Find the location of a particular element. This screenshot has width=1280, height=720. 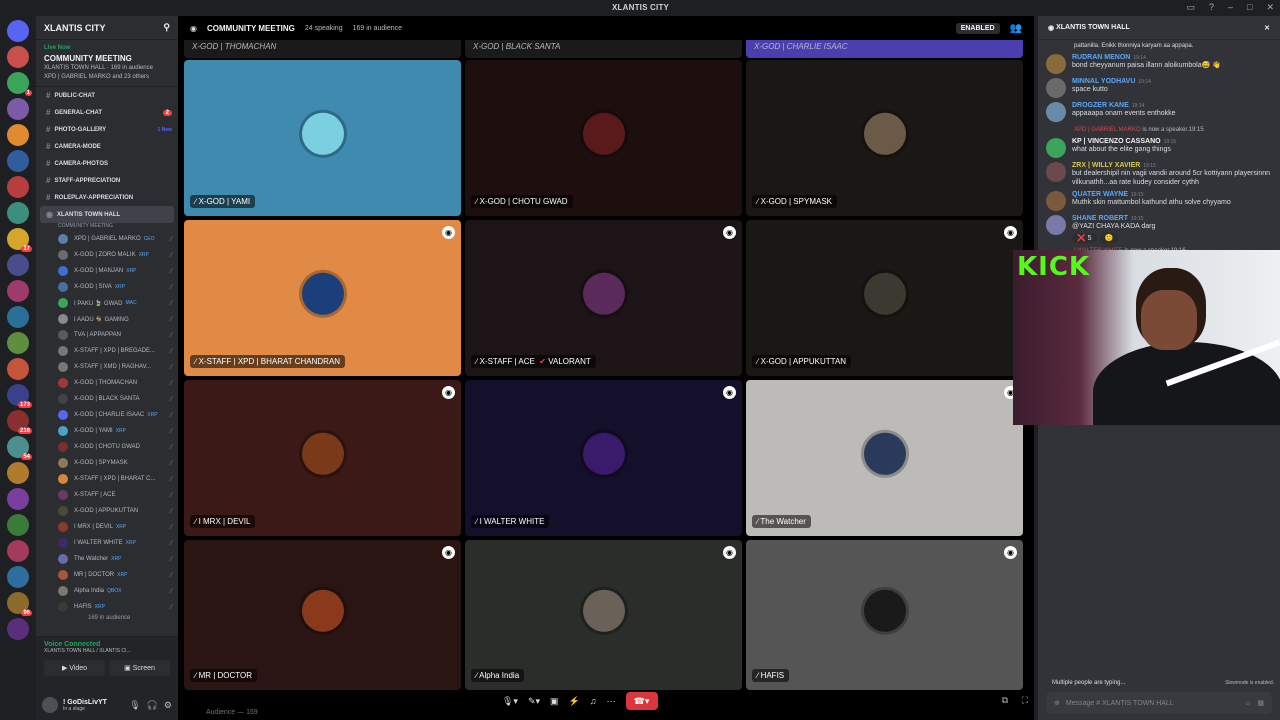

voice-user: HAFIS XRP ∕ is located at coordinates (107, 607).